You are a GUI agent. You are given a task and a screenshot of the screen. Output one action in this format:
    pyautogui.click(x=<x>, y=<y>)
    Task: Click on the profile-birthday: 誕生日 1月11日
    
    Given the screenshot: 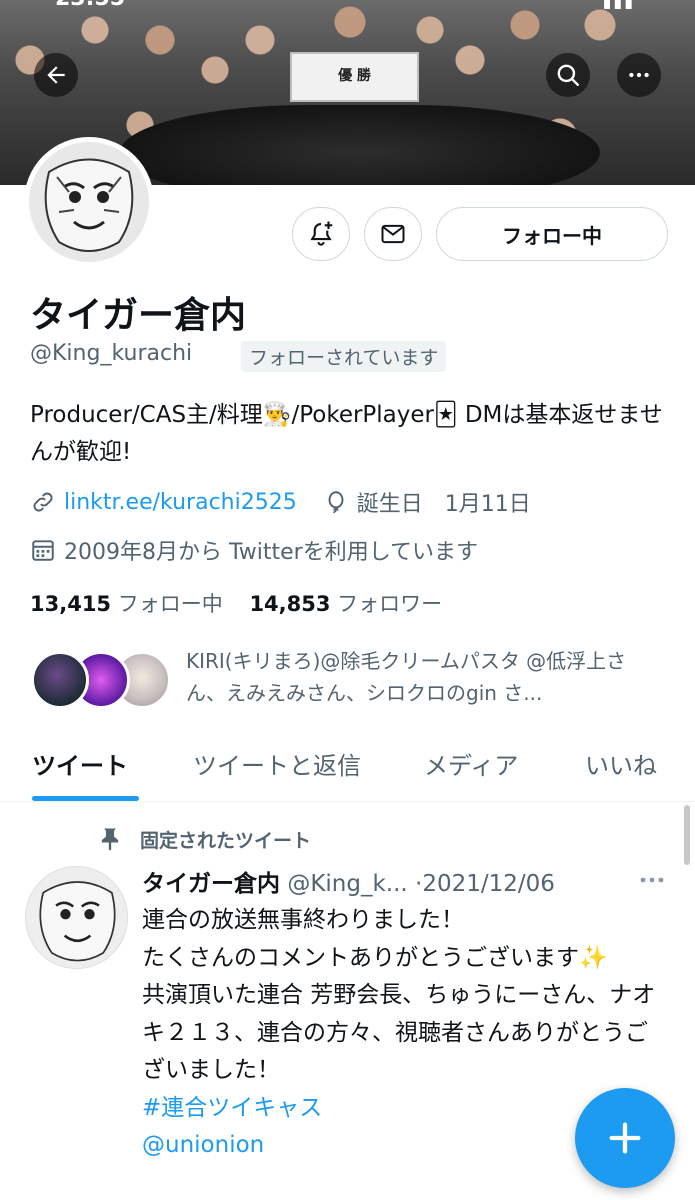 What is the action you would take?
    pyautogui.click(x=443, y=504)
    